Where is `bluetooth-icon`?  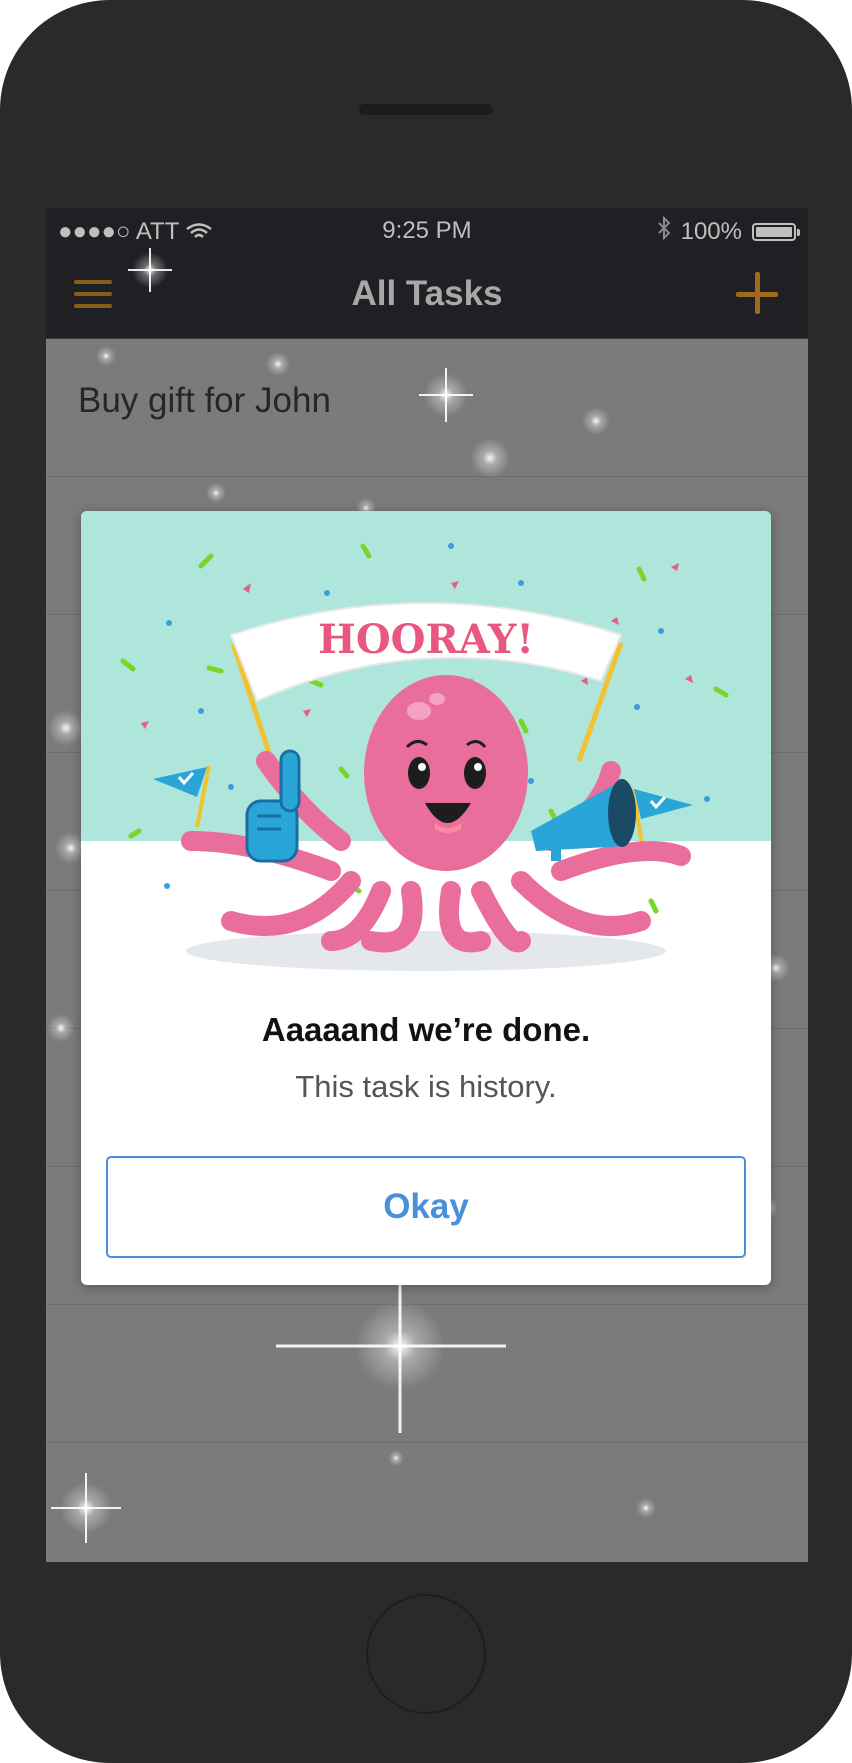
bluetooth-icon is located at coordinates (664, 231).